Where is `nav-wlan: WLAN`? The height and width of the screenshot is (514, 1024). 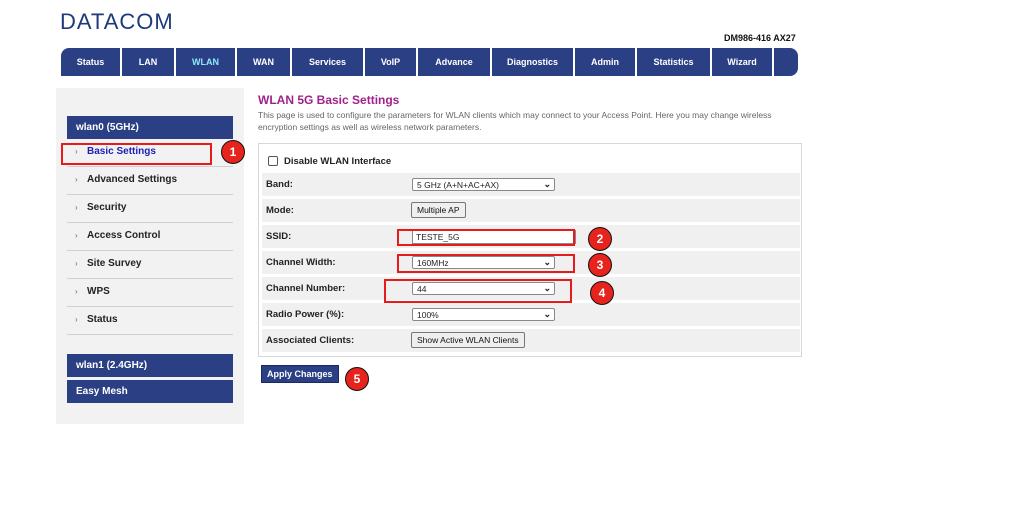
nav-wlan: WLAN is located at coordinates (206, 62).